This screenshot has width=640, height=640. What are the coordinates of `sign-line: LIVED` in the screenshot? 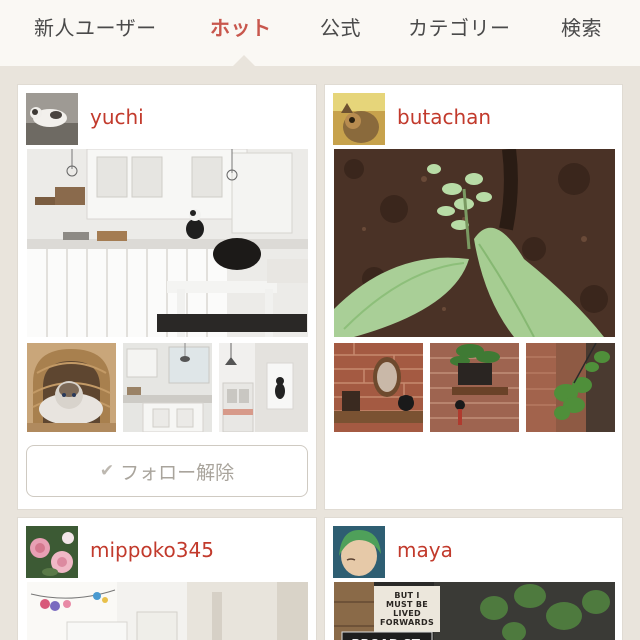 It's located at (407, 613).